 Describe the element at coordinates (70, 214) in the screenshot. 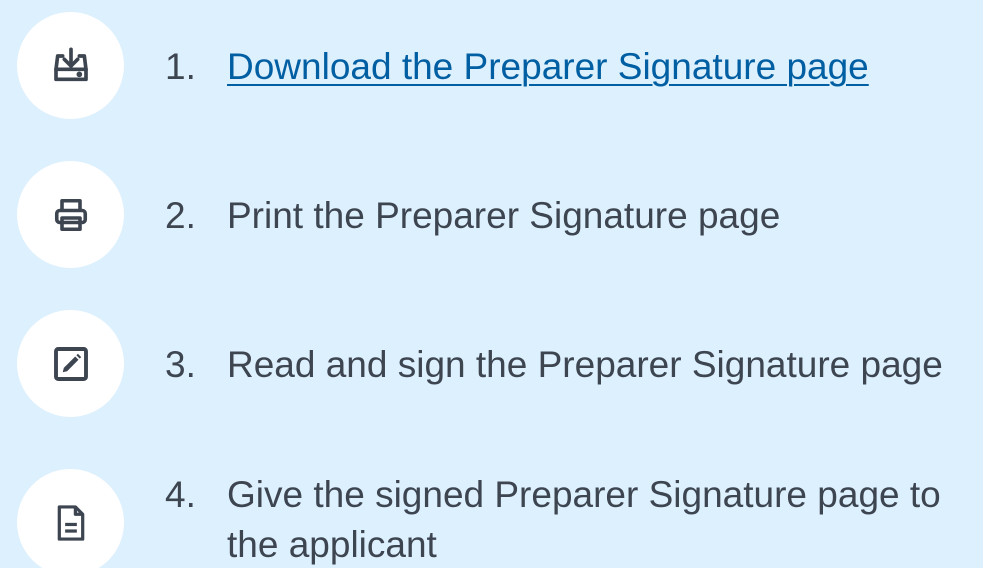

I see `printer-icon` at that location.